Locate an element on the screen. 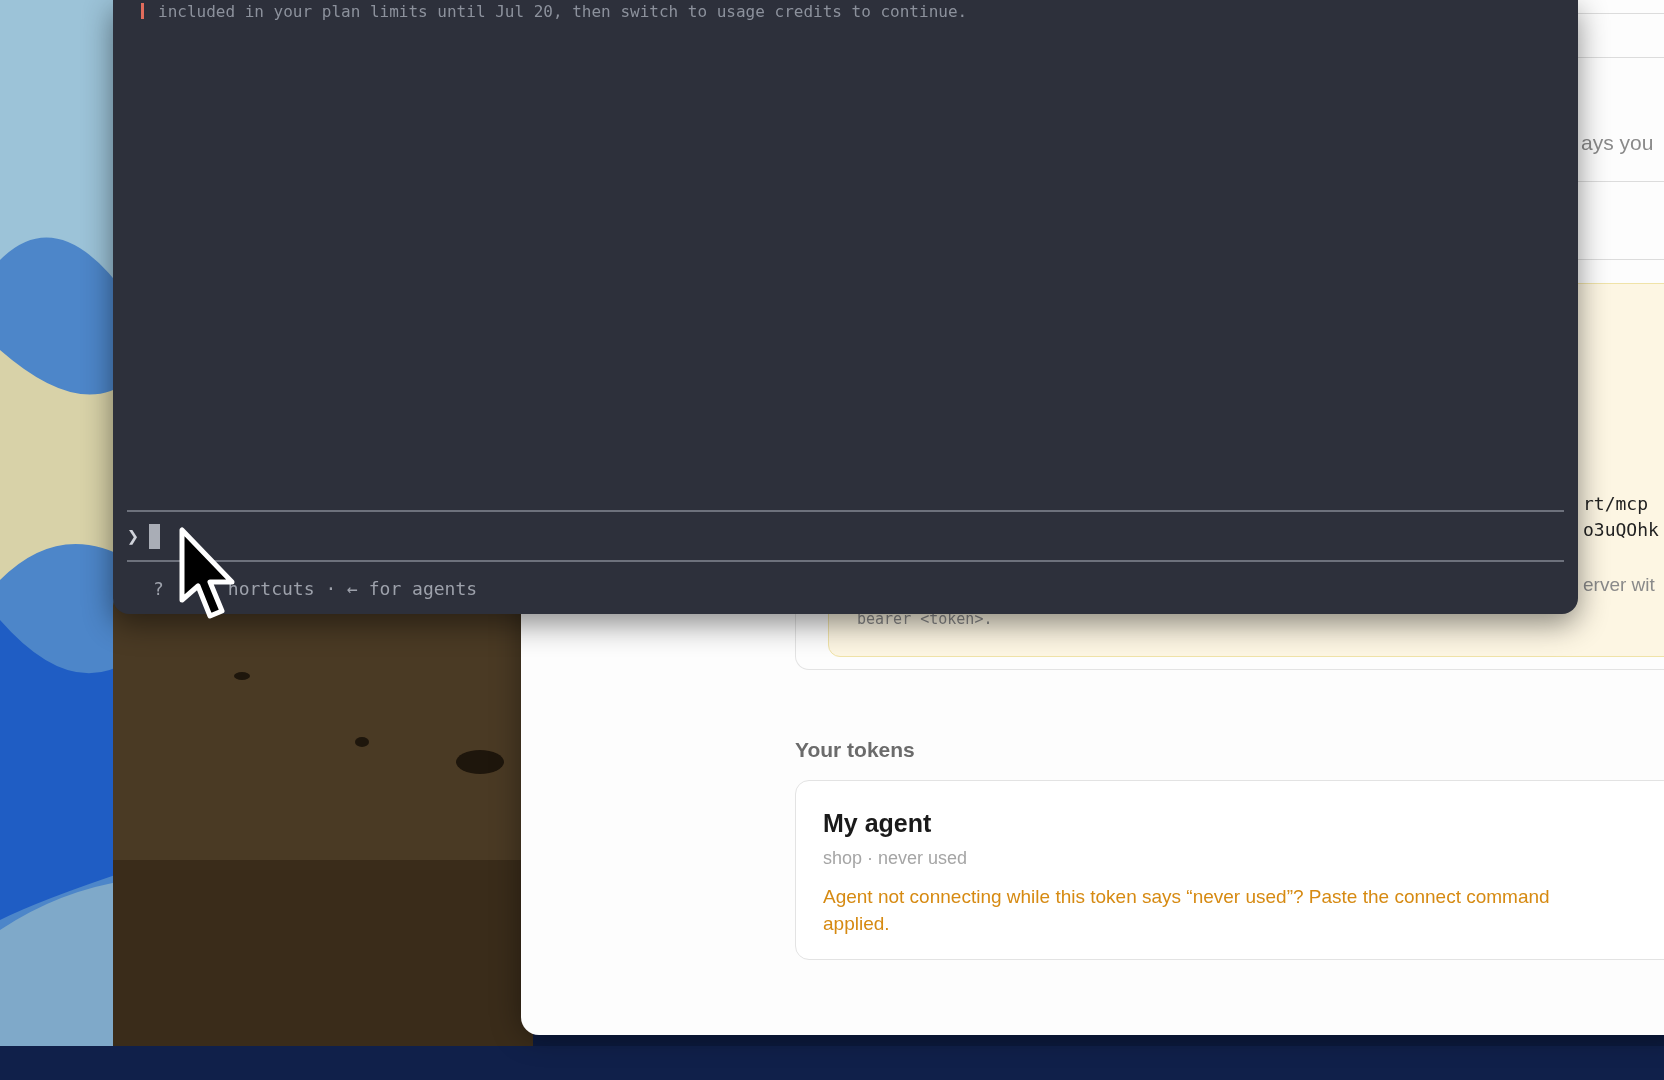 Image resolution: width=1664 pixels, height=1080 pixels. notice-text: included in your plan limits until Jul 20, then switch to usage credits to continue. is located at coordinates (563, 11).